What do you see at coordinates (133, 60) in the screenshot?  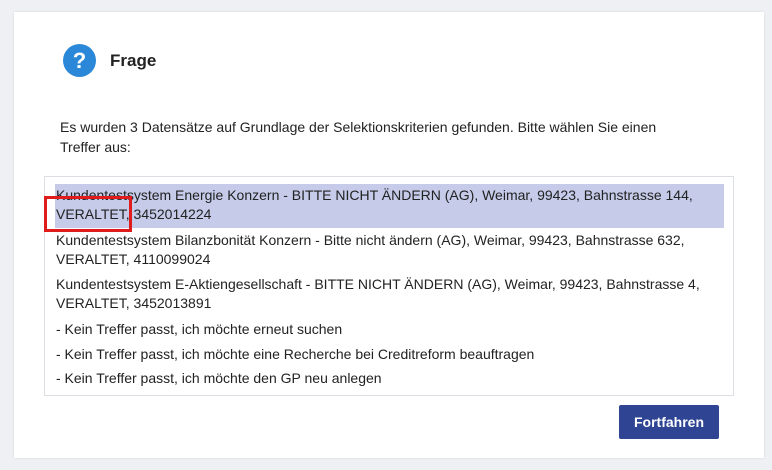 I see `dialog-title: Frage` at bounding box center [133, 60].